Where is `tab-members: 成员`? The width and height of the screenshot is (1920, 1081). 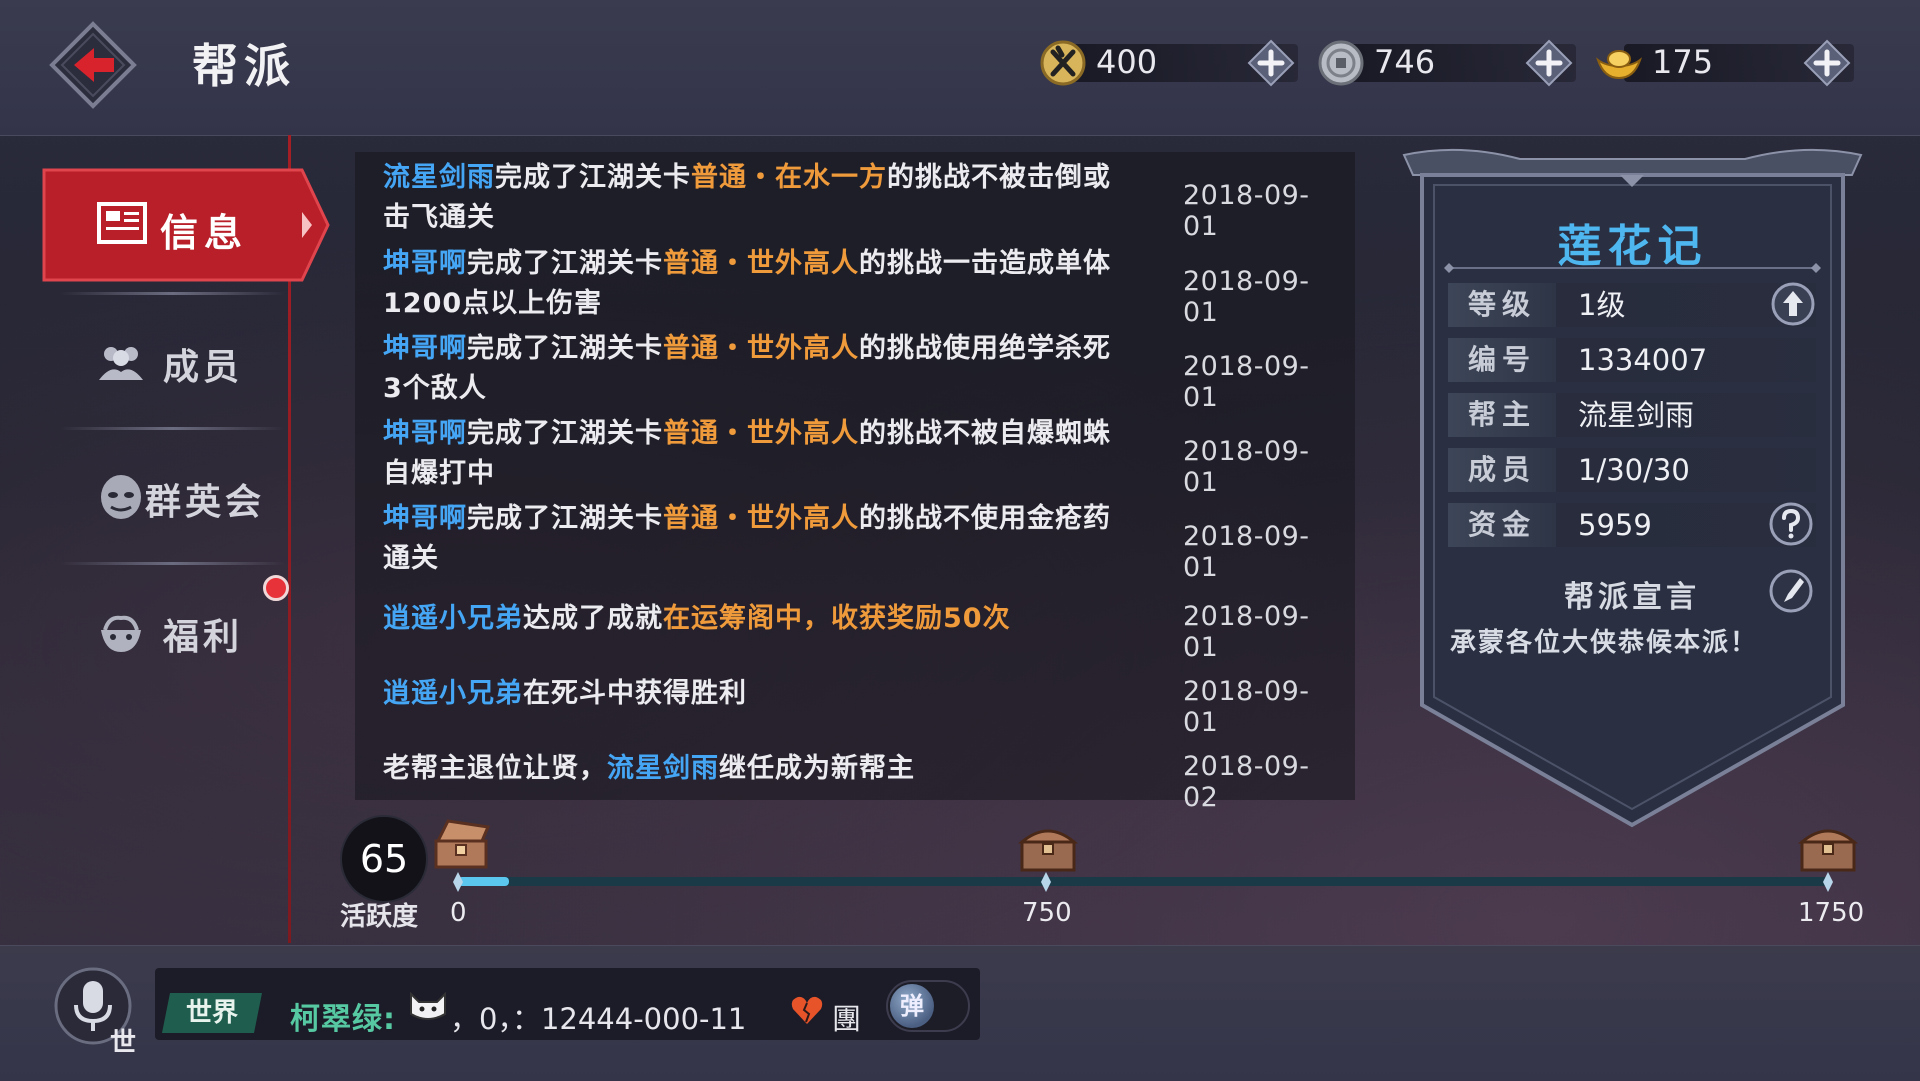 tab-members: 成员 is located at coordinates (170, 363).